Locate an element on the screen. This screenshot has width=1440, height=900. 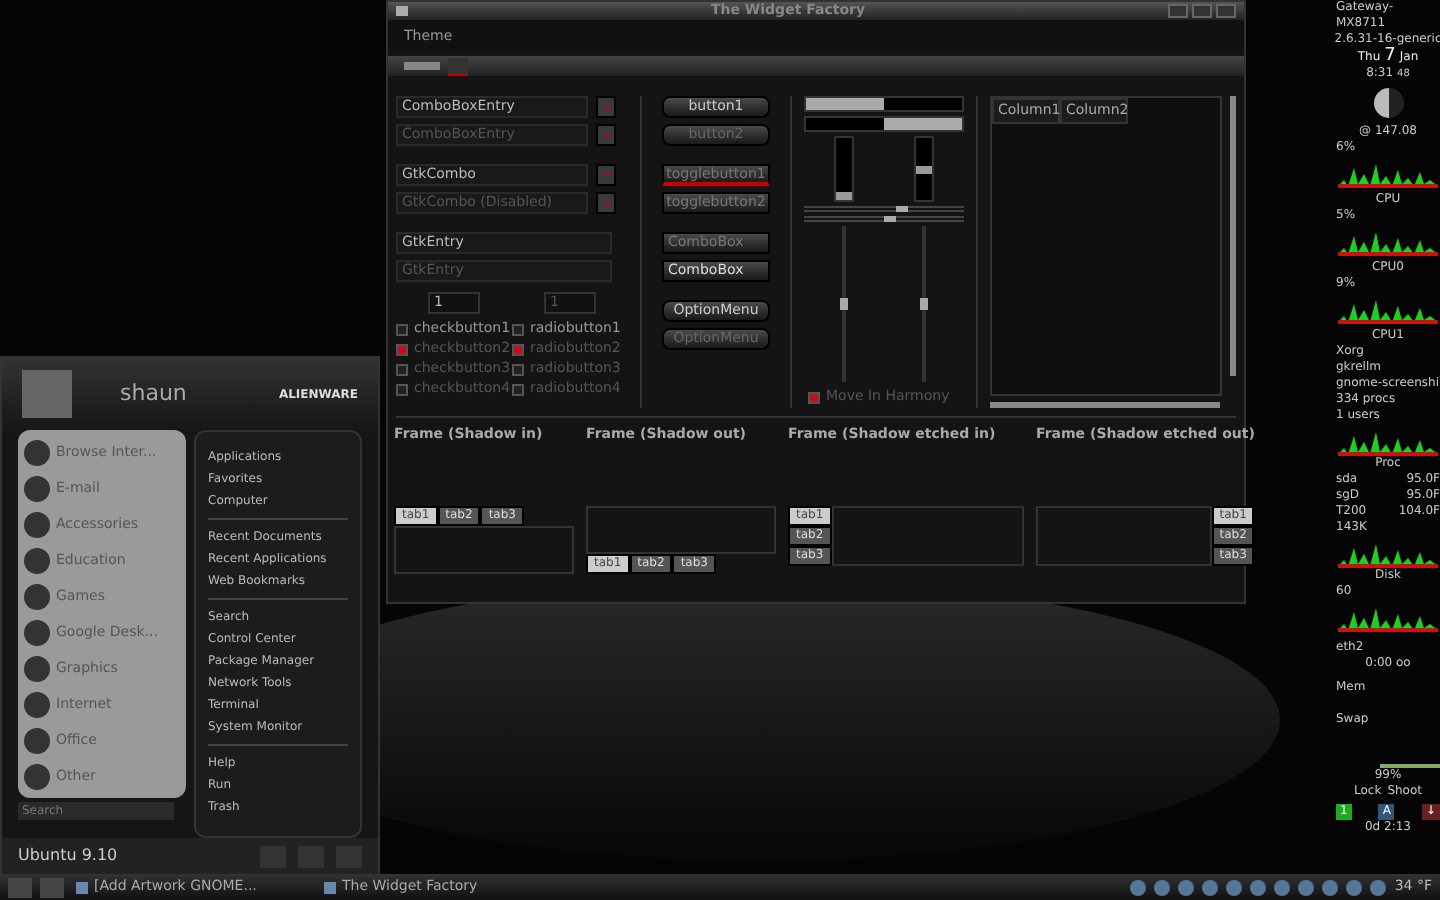
day-number: 7 is located at coordinates (1390, 56).